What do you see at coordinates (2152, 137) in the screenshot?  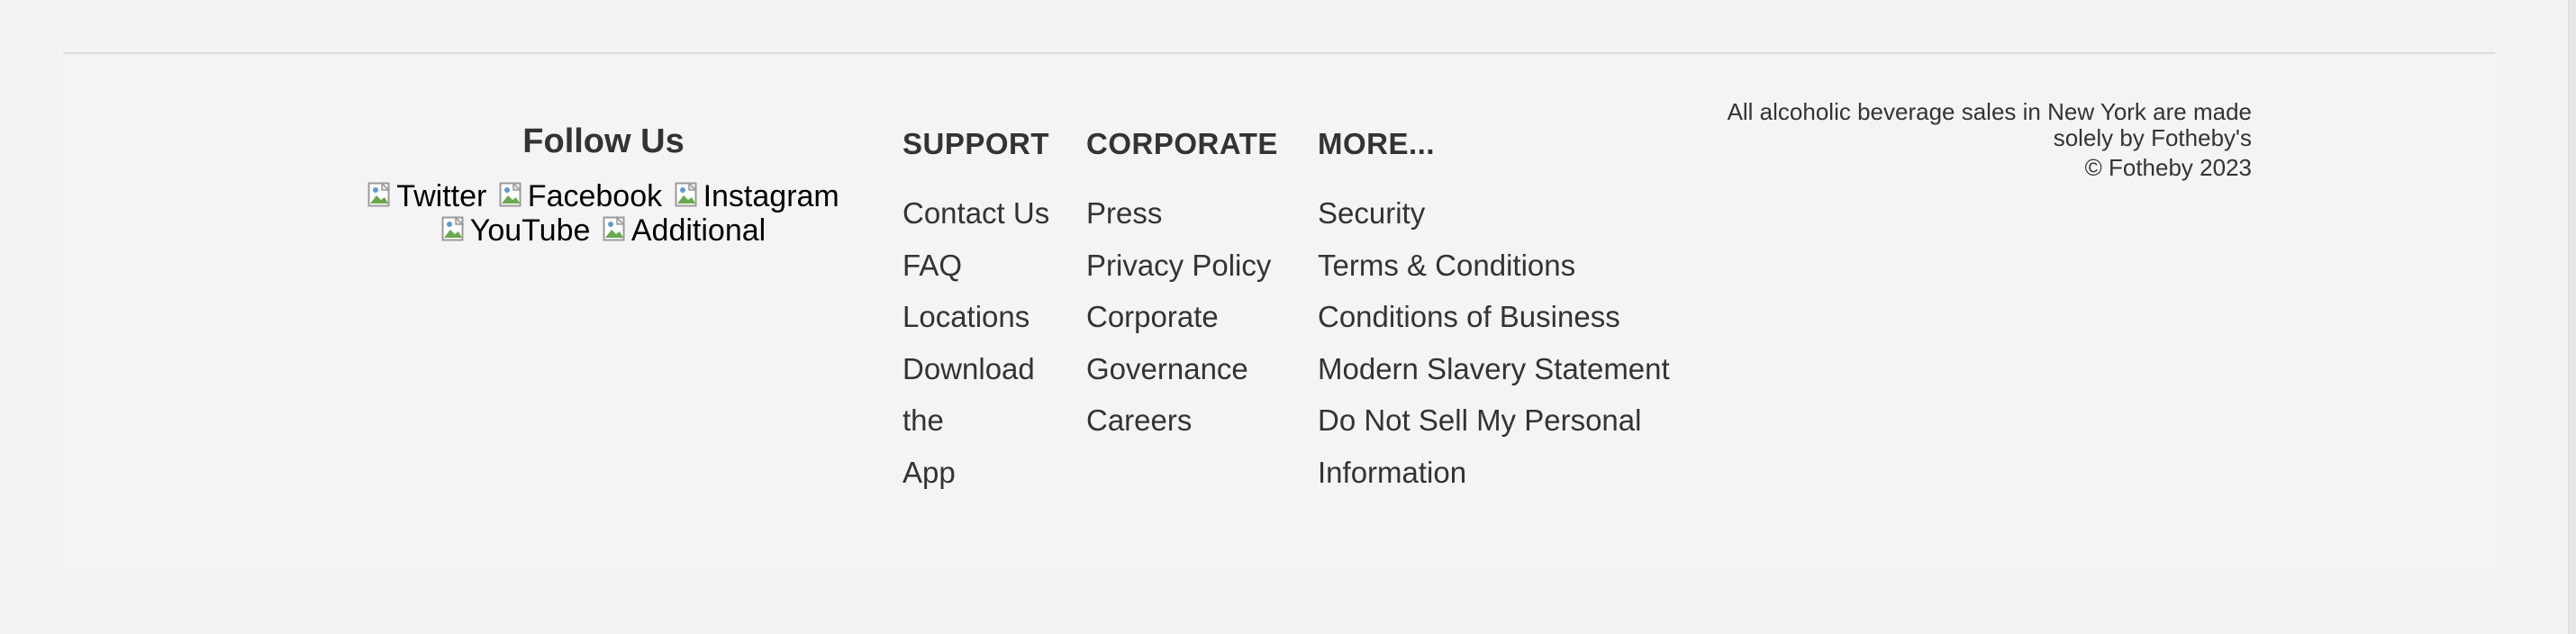 I see `alcohol-notice-line2: solely by Fotheby's` at bounding box center [2152, 137].